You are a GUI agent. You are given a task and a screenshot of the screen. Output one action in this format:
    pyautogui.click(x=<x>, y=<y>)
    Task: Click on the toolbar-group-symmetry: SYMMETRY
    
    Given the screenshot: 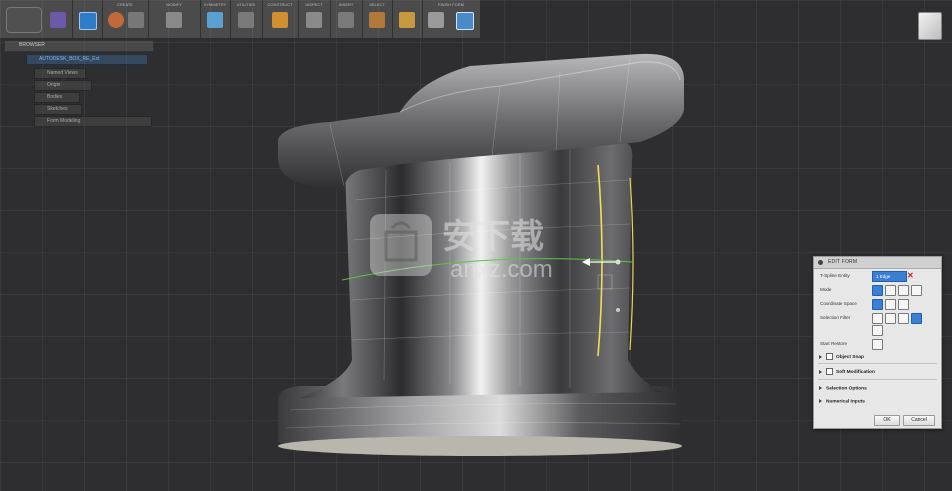 What is the action you would take?
    pyautogui.click(x=215, y=19)
    